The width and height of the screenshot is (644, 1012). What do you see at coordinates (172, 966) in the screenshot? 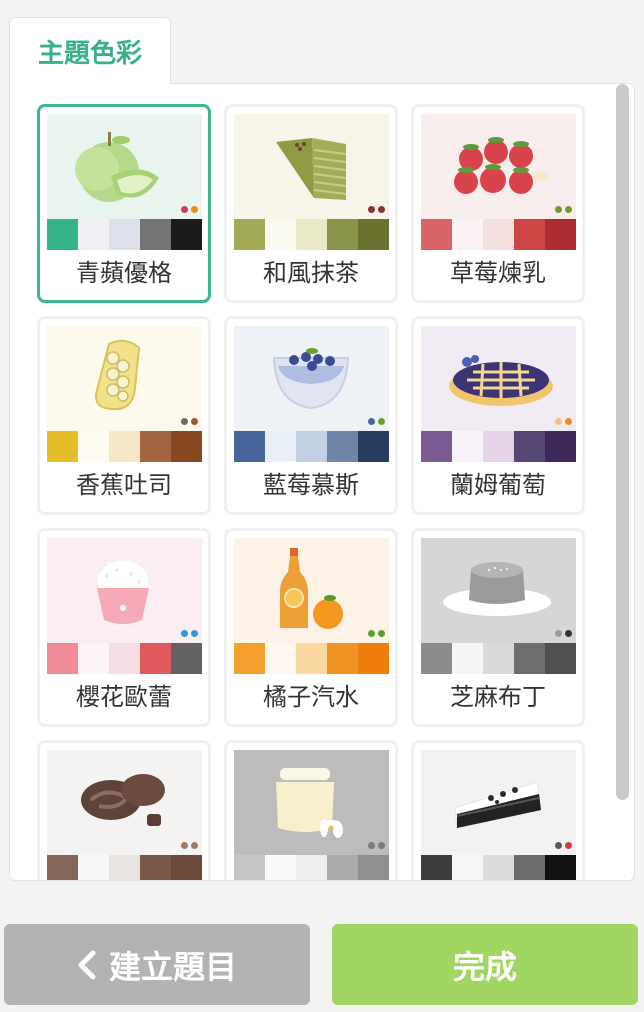
I see `back-button-label: 建立題目` at bounding box center [172, 966].